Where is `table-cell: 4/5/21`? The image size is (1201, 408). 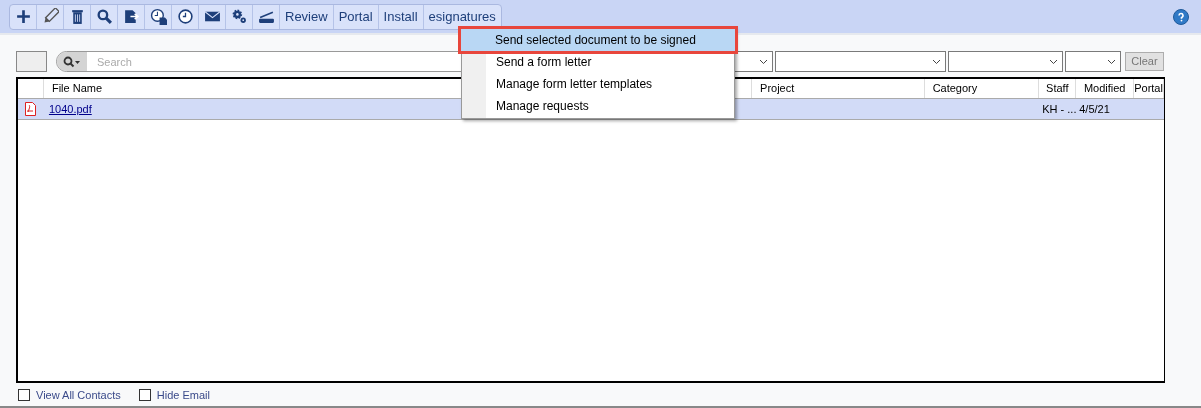 table-cell: 4/5/21 is located at coordinates (1094, 108).